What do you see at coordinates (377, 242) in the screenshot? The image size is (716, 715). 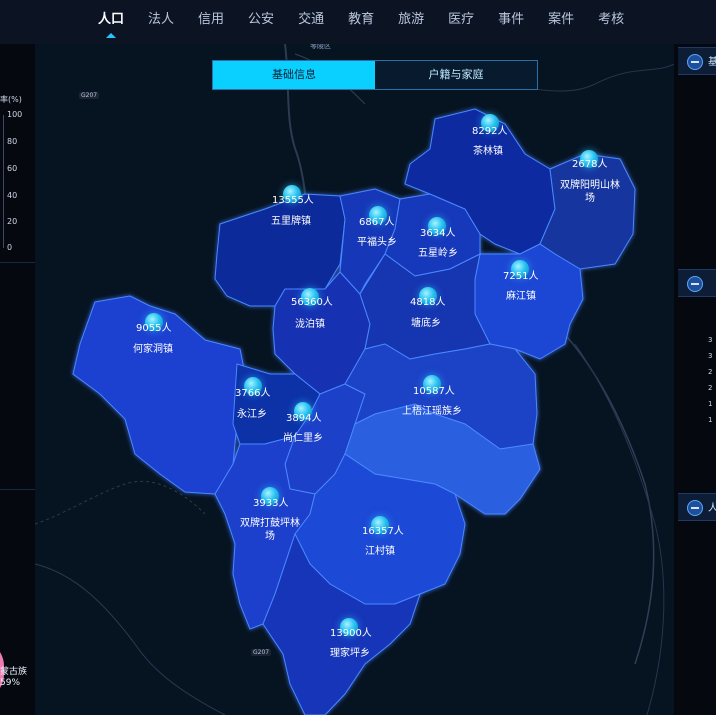 I see `region-name: 平福头乡` at bounding box center [377, 242].